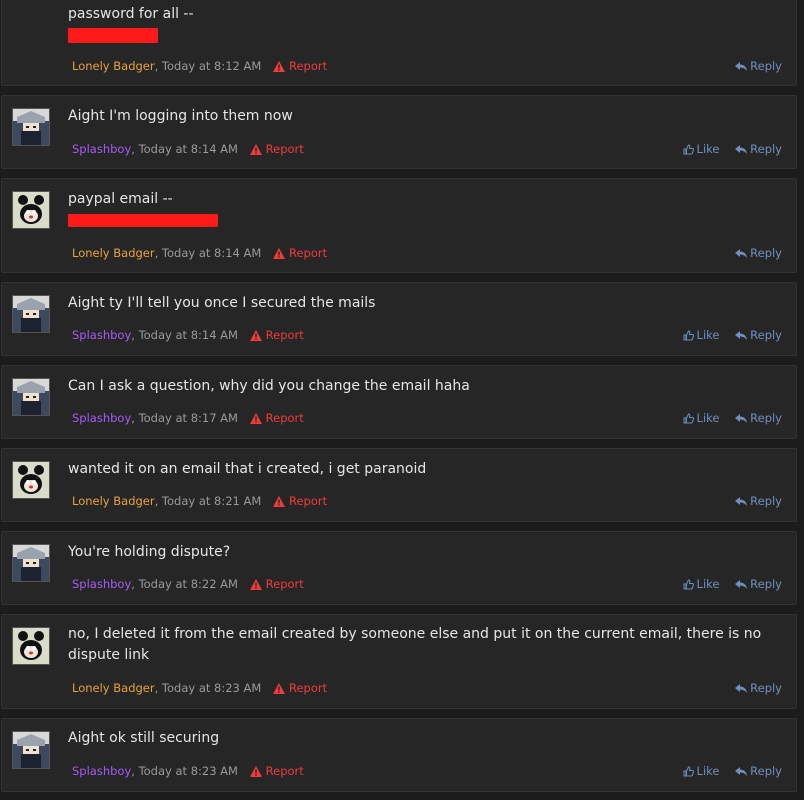 This screenshot has width=804, height=800. I want to click on avatar-cartoon-icon, so click(31, 210).